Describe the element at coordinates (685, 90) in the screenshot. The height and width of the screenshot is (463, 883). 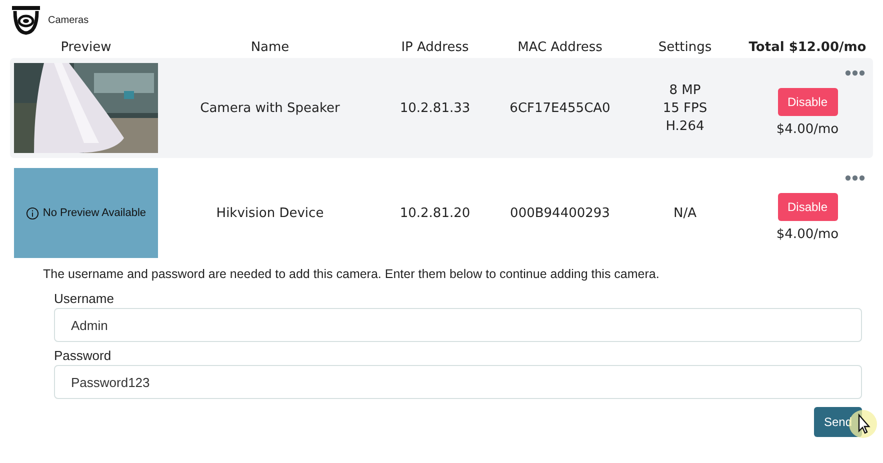
I see `setting-text: 8 MP` at that location.